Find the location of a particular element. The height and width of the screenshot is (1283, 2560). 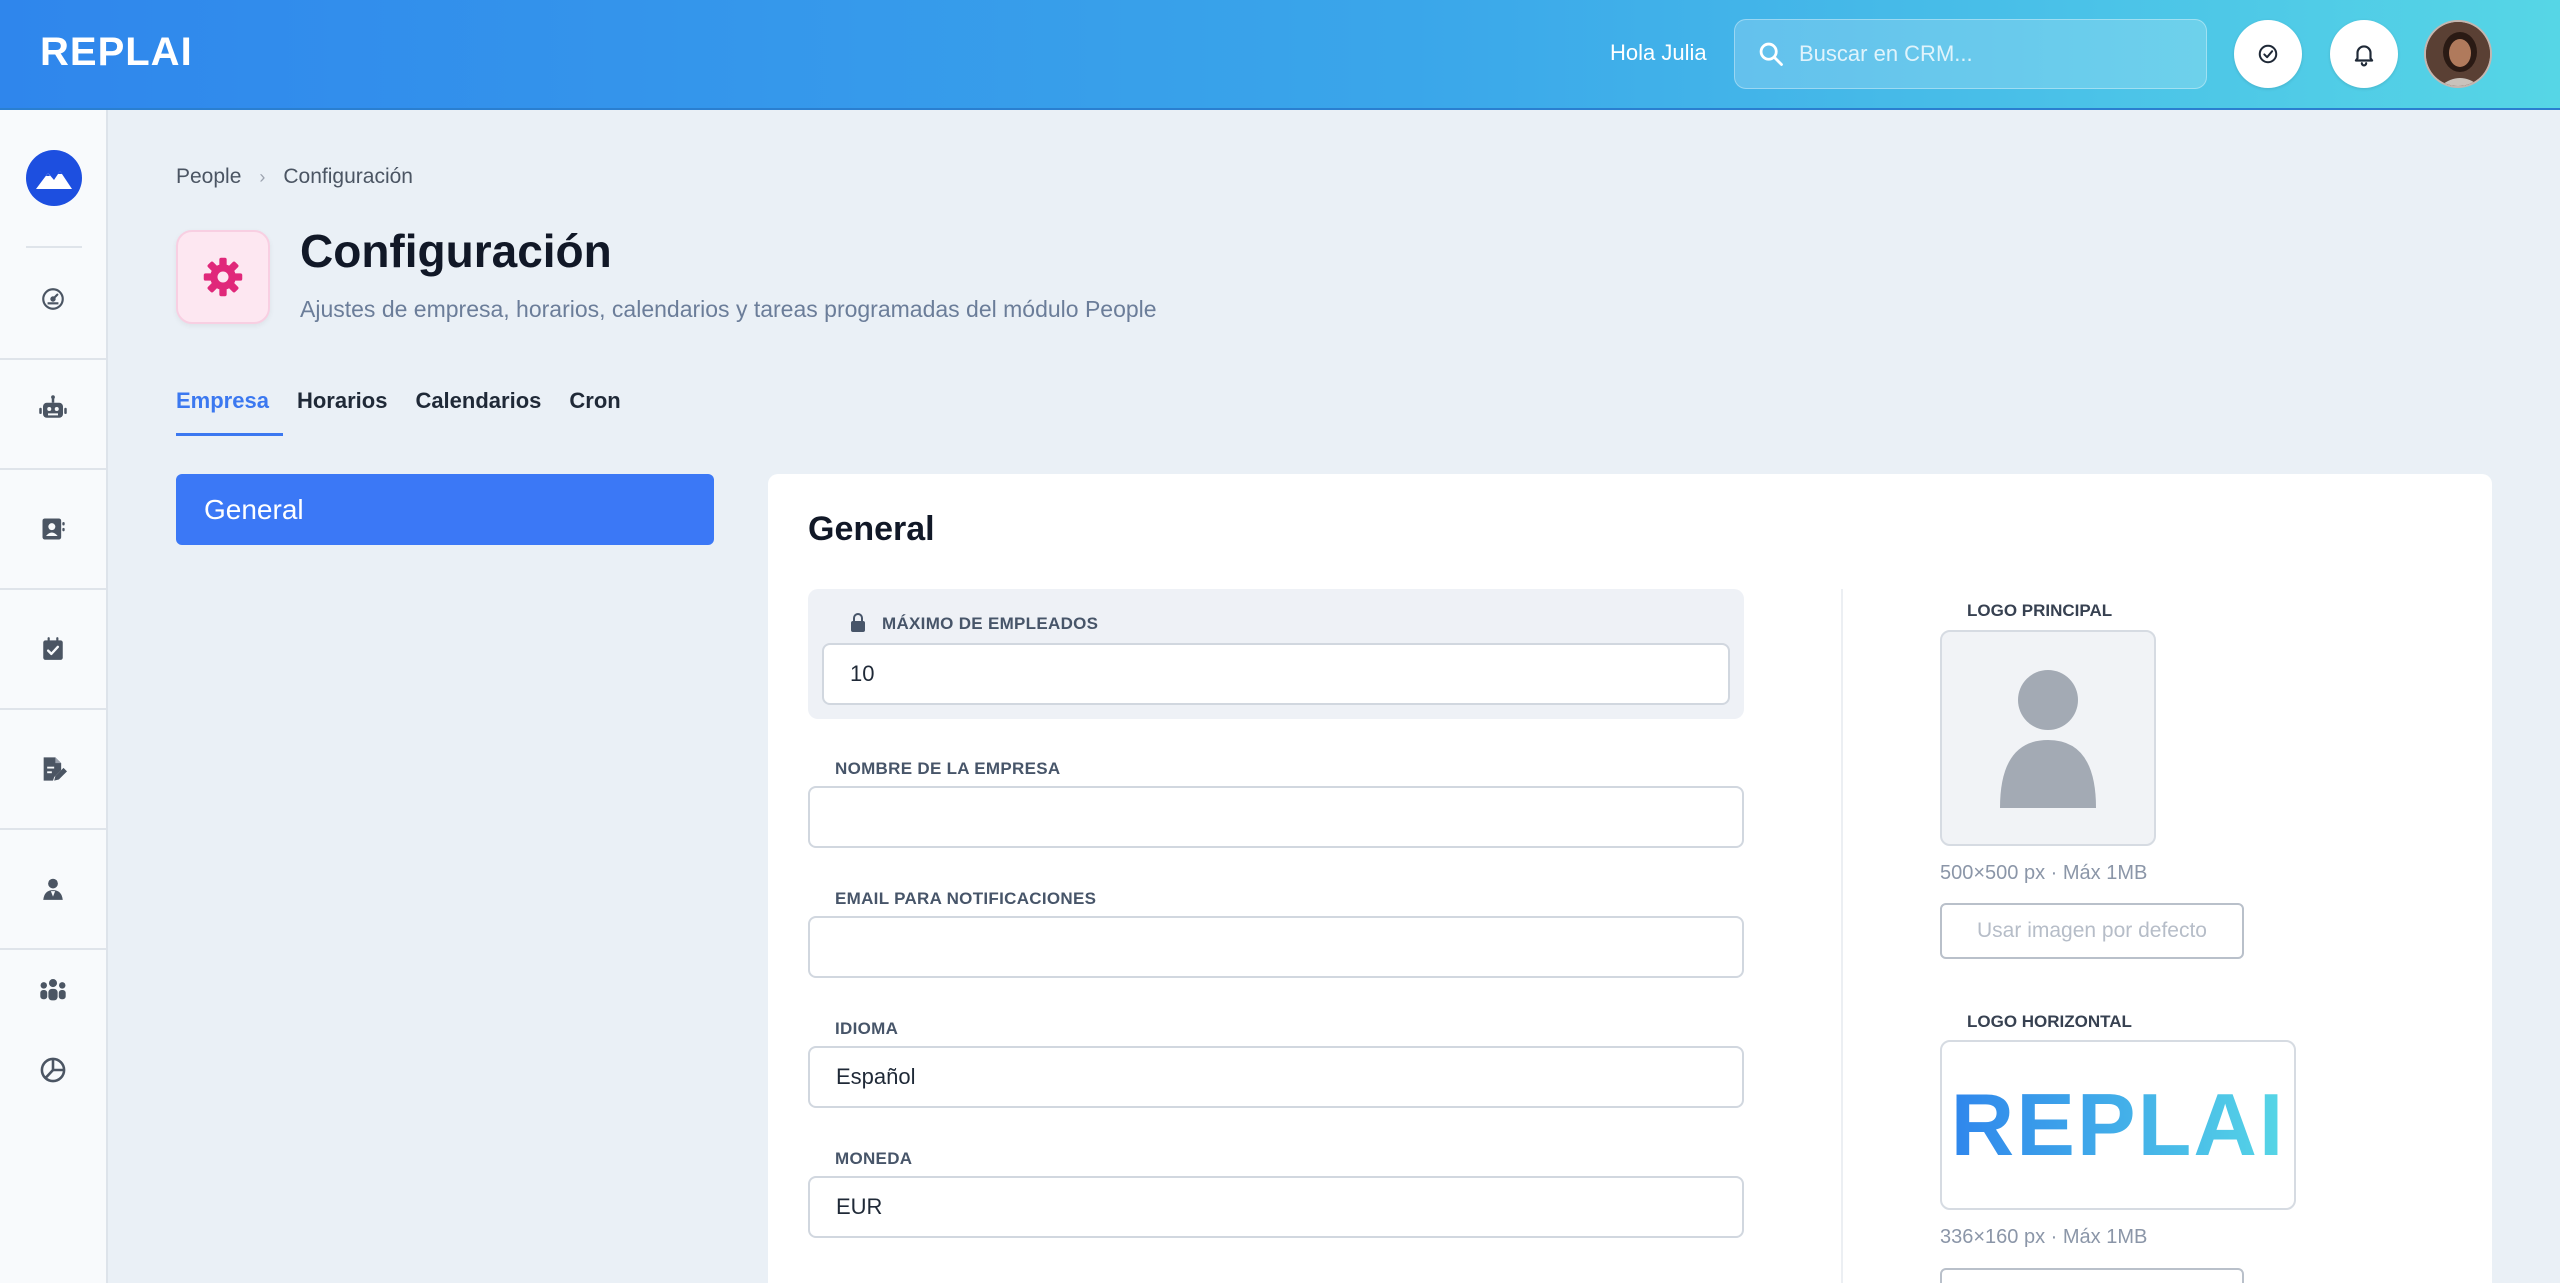

logo-main-upload is located at coordinates (2048, 738).